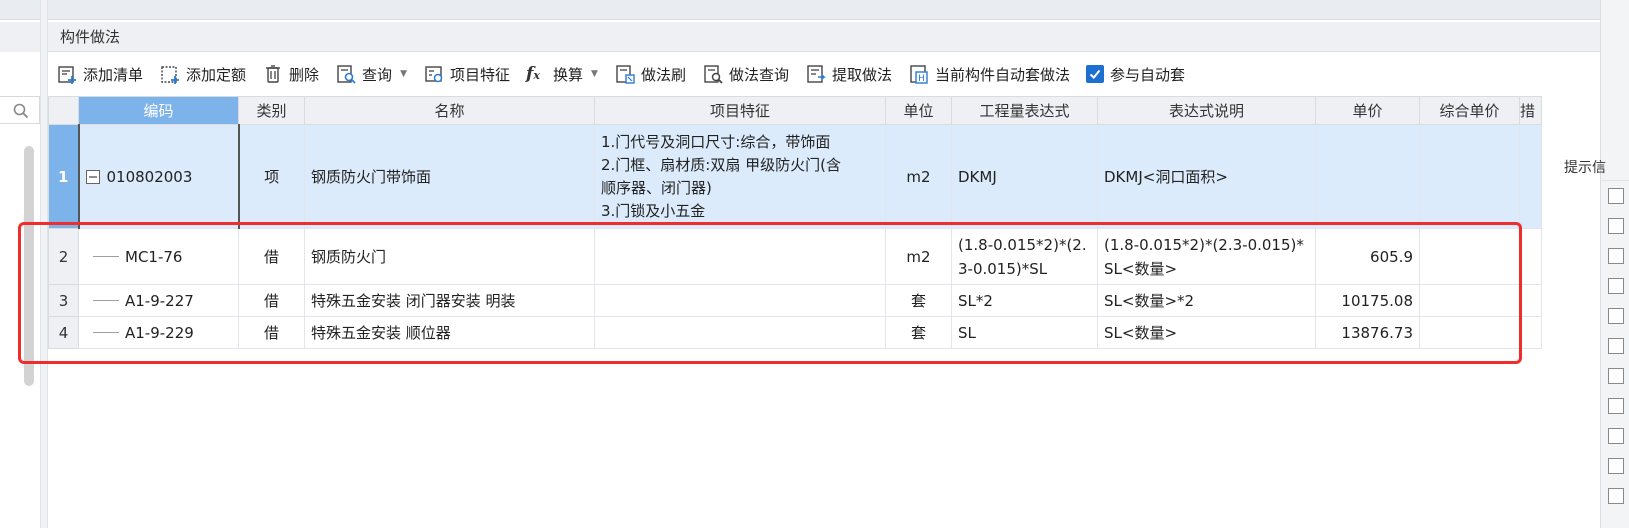 This screenshot has width=1629, height=528. I want to click on search-icon, so click(21, 111).